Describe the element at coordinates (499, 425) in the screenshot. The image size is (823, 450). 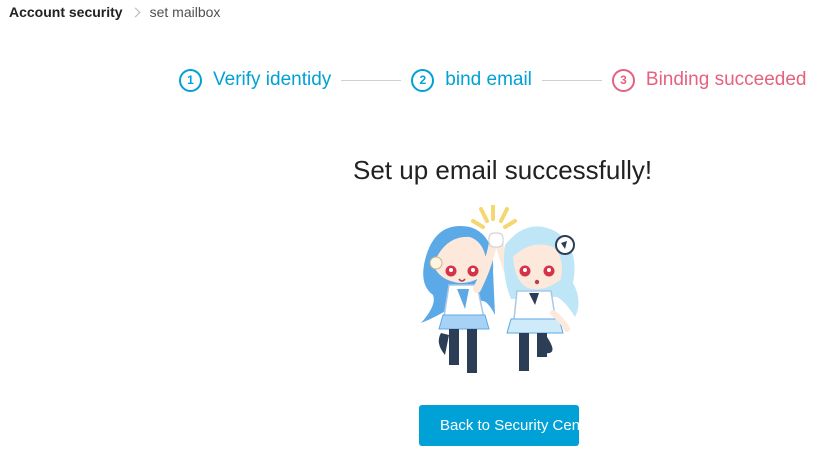
I see `back-to-security-center-button: Back to Security Center` at that location.